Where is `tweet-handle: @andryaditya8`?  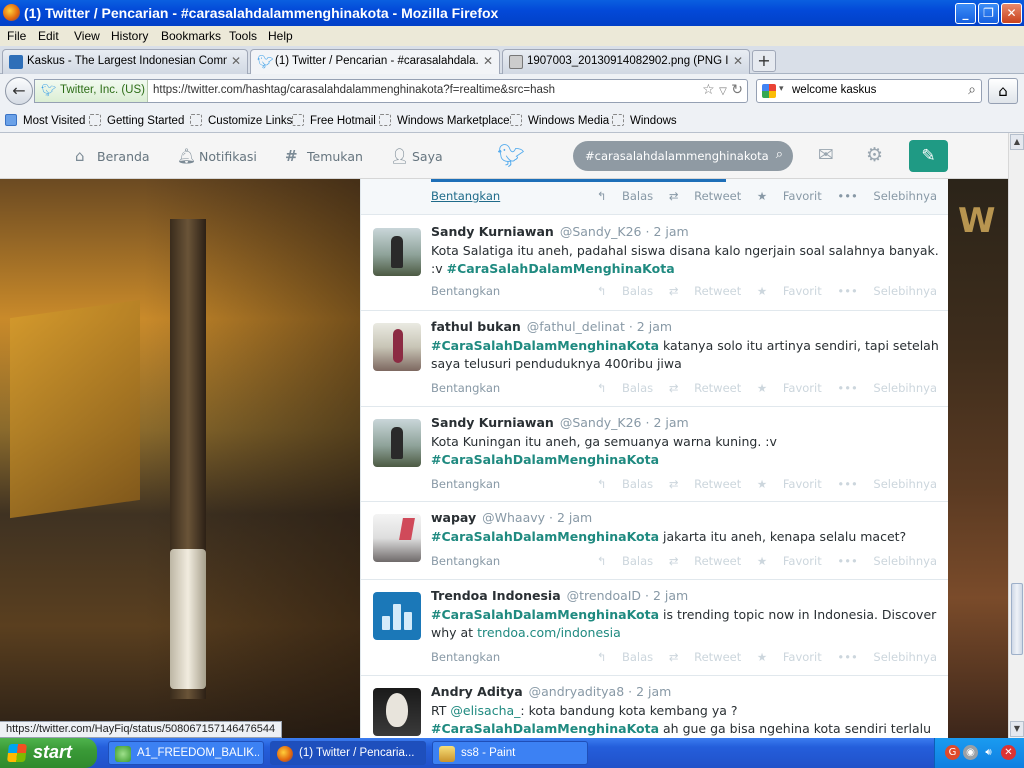
tweet-handle: @andryaditya8 is located at coordinates (577, 691).